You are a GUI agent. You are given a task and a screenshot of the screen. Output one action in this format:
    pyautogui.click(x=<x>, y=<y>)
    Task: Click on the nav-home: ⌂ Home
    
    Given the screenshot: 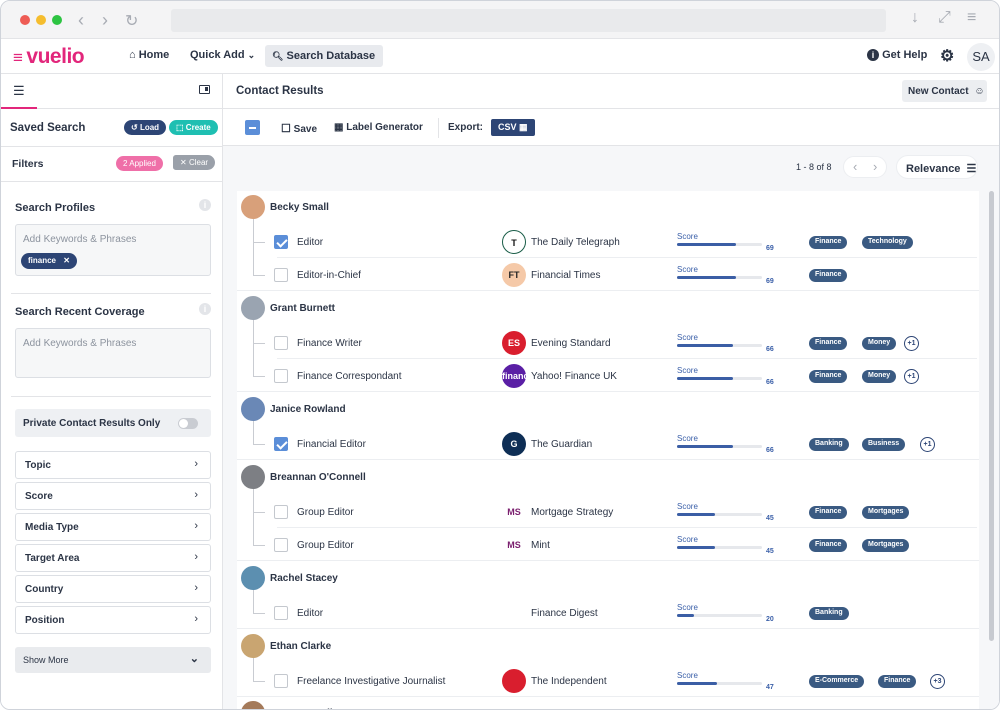 What is the action you would take?
    pyautogui.click(x=149, y=55)
    